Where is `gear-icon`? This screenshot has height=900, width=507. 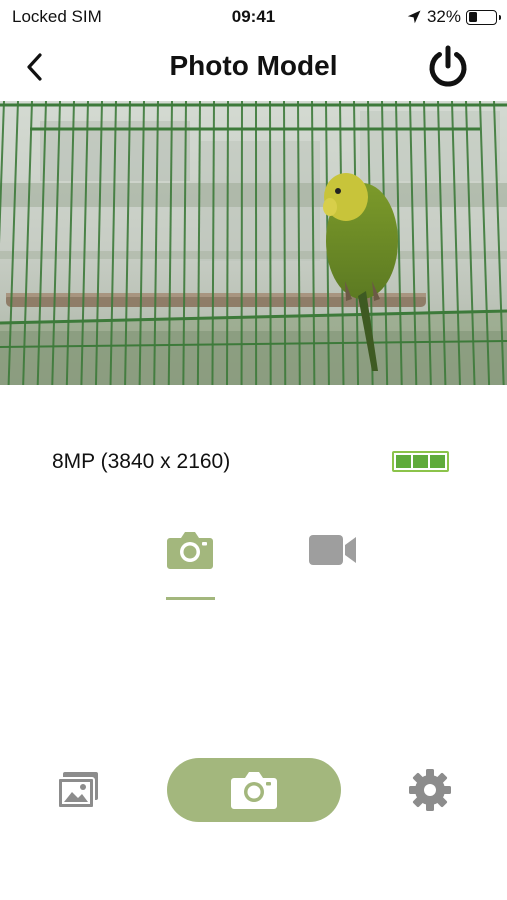 gear-icon is located at coordinates (430, 790).